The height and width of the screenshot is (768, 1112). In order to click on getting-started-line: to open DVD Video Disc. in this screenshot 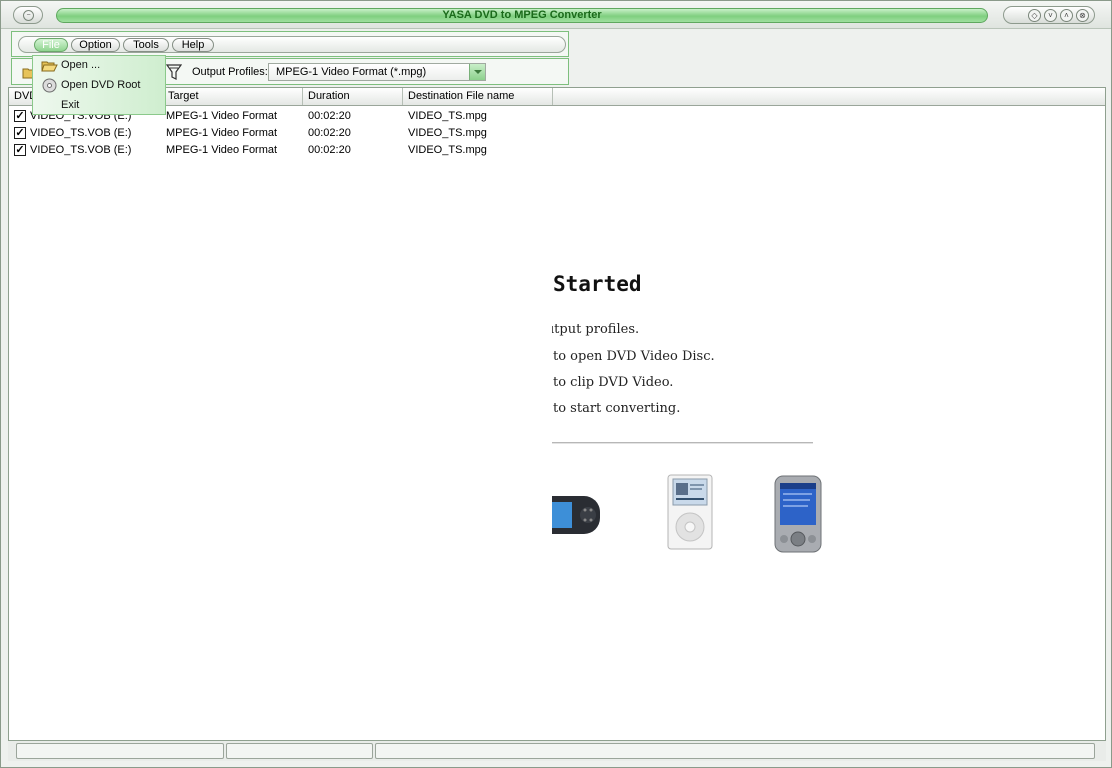, I will do `click(634, 356)`.